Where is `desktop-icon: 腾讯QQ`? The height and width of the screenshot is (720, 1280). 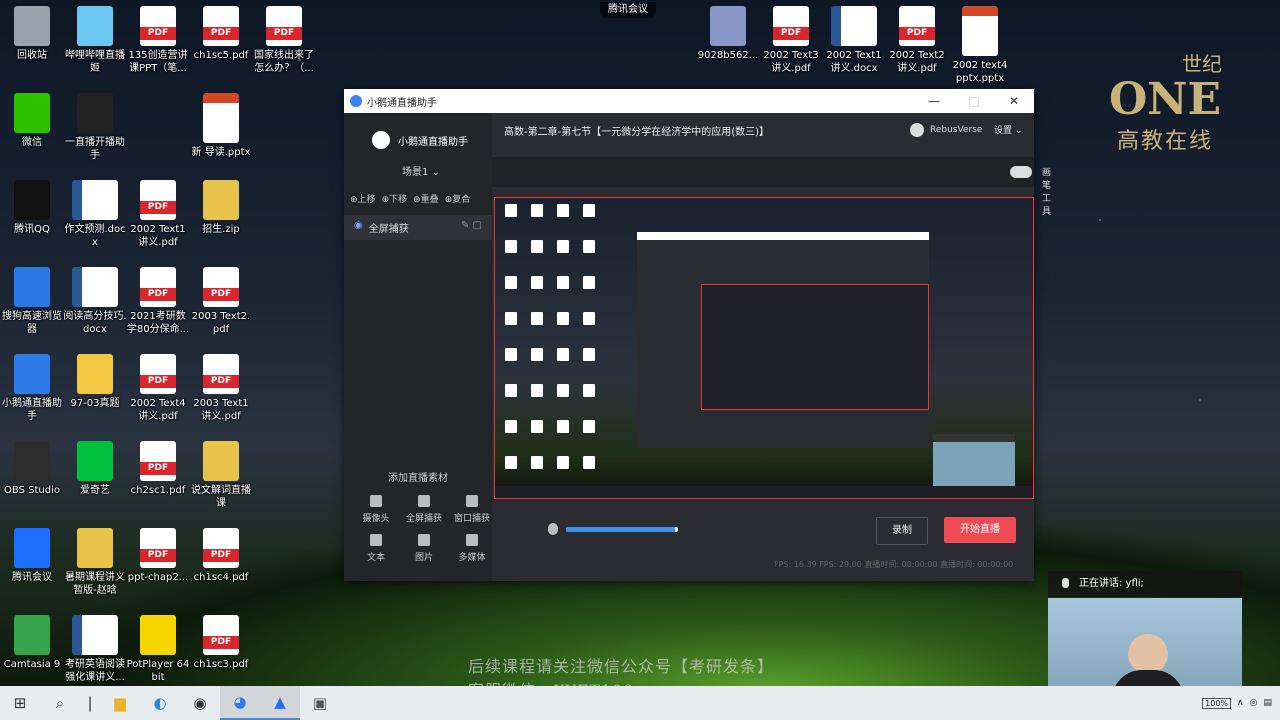
desktop-icon: 腾讯QQ is located at coordinates (32, 208).